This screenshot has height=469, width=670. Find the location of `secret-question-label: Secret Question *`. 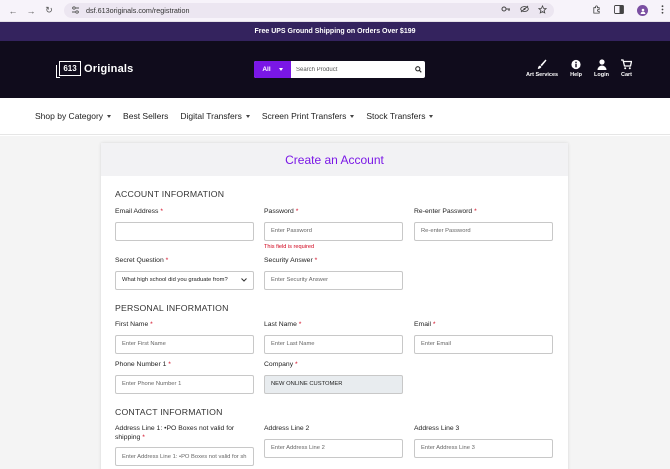

secret-question-label: Secret Question * is located at coordinates (142, 260).